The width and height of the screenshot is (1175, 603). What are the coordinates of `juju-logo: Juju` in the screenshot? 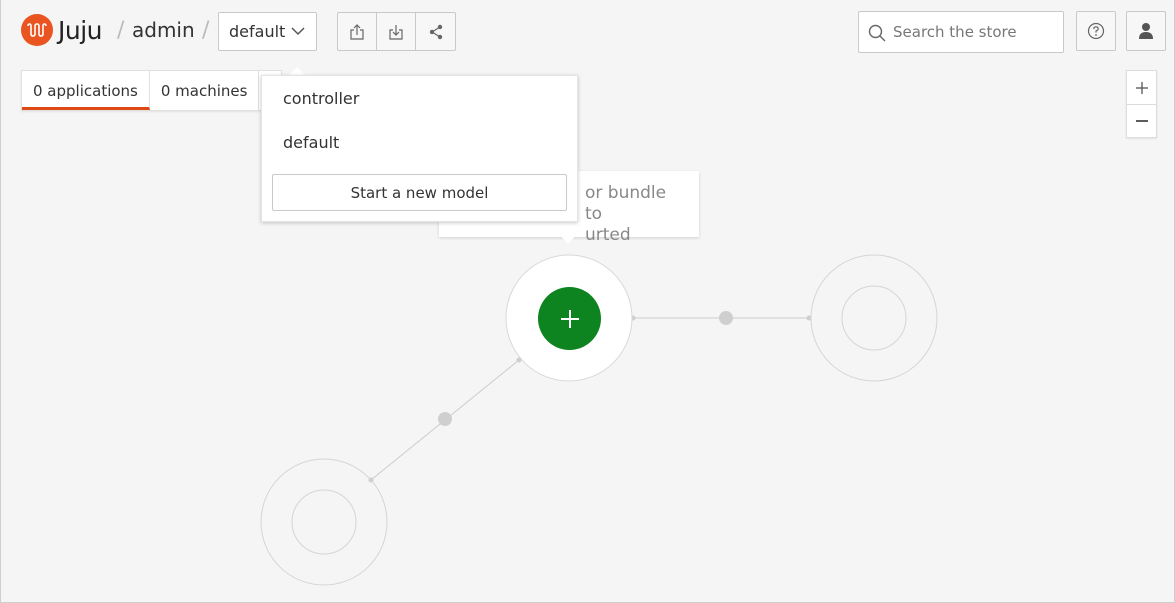 It's located at (62, 30).